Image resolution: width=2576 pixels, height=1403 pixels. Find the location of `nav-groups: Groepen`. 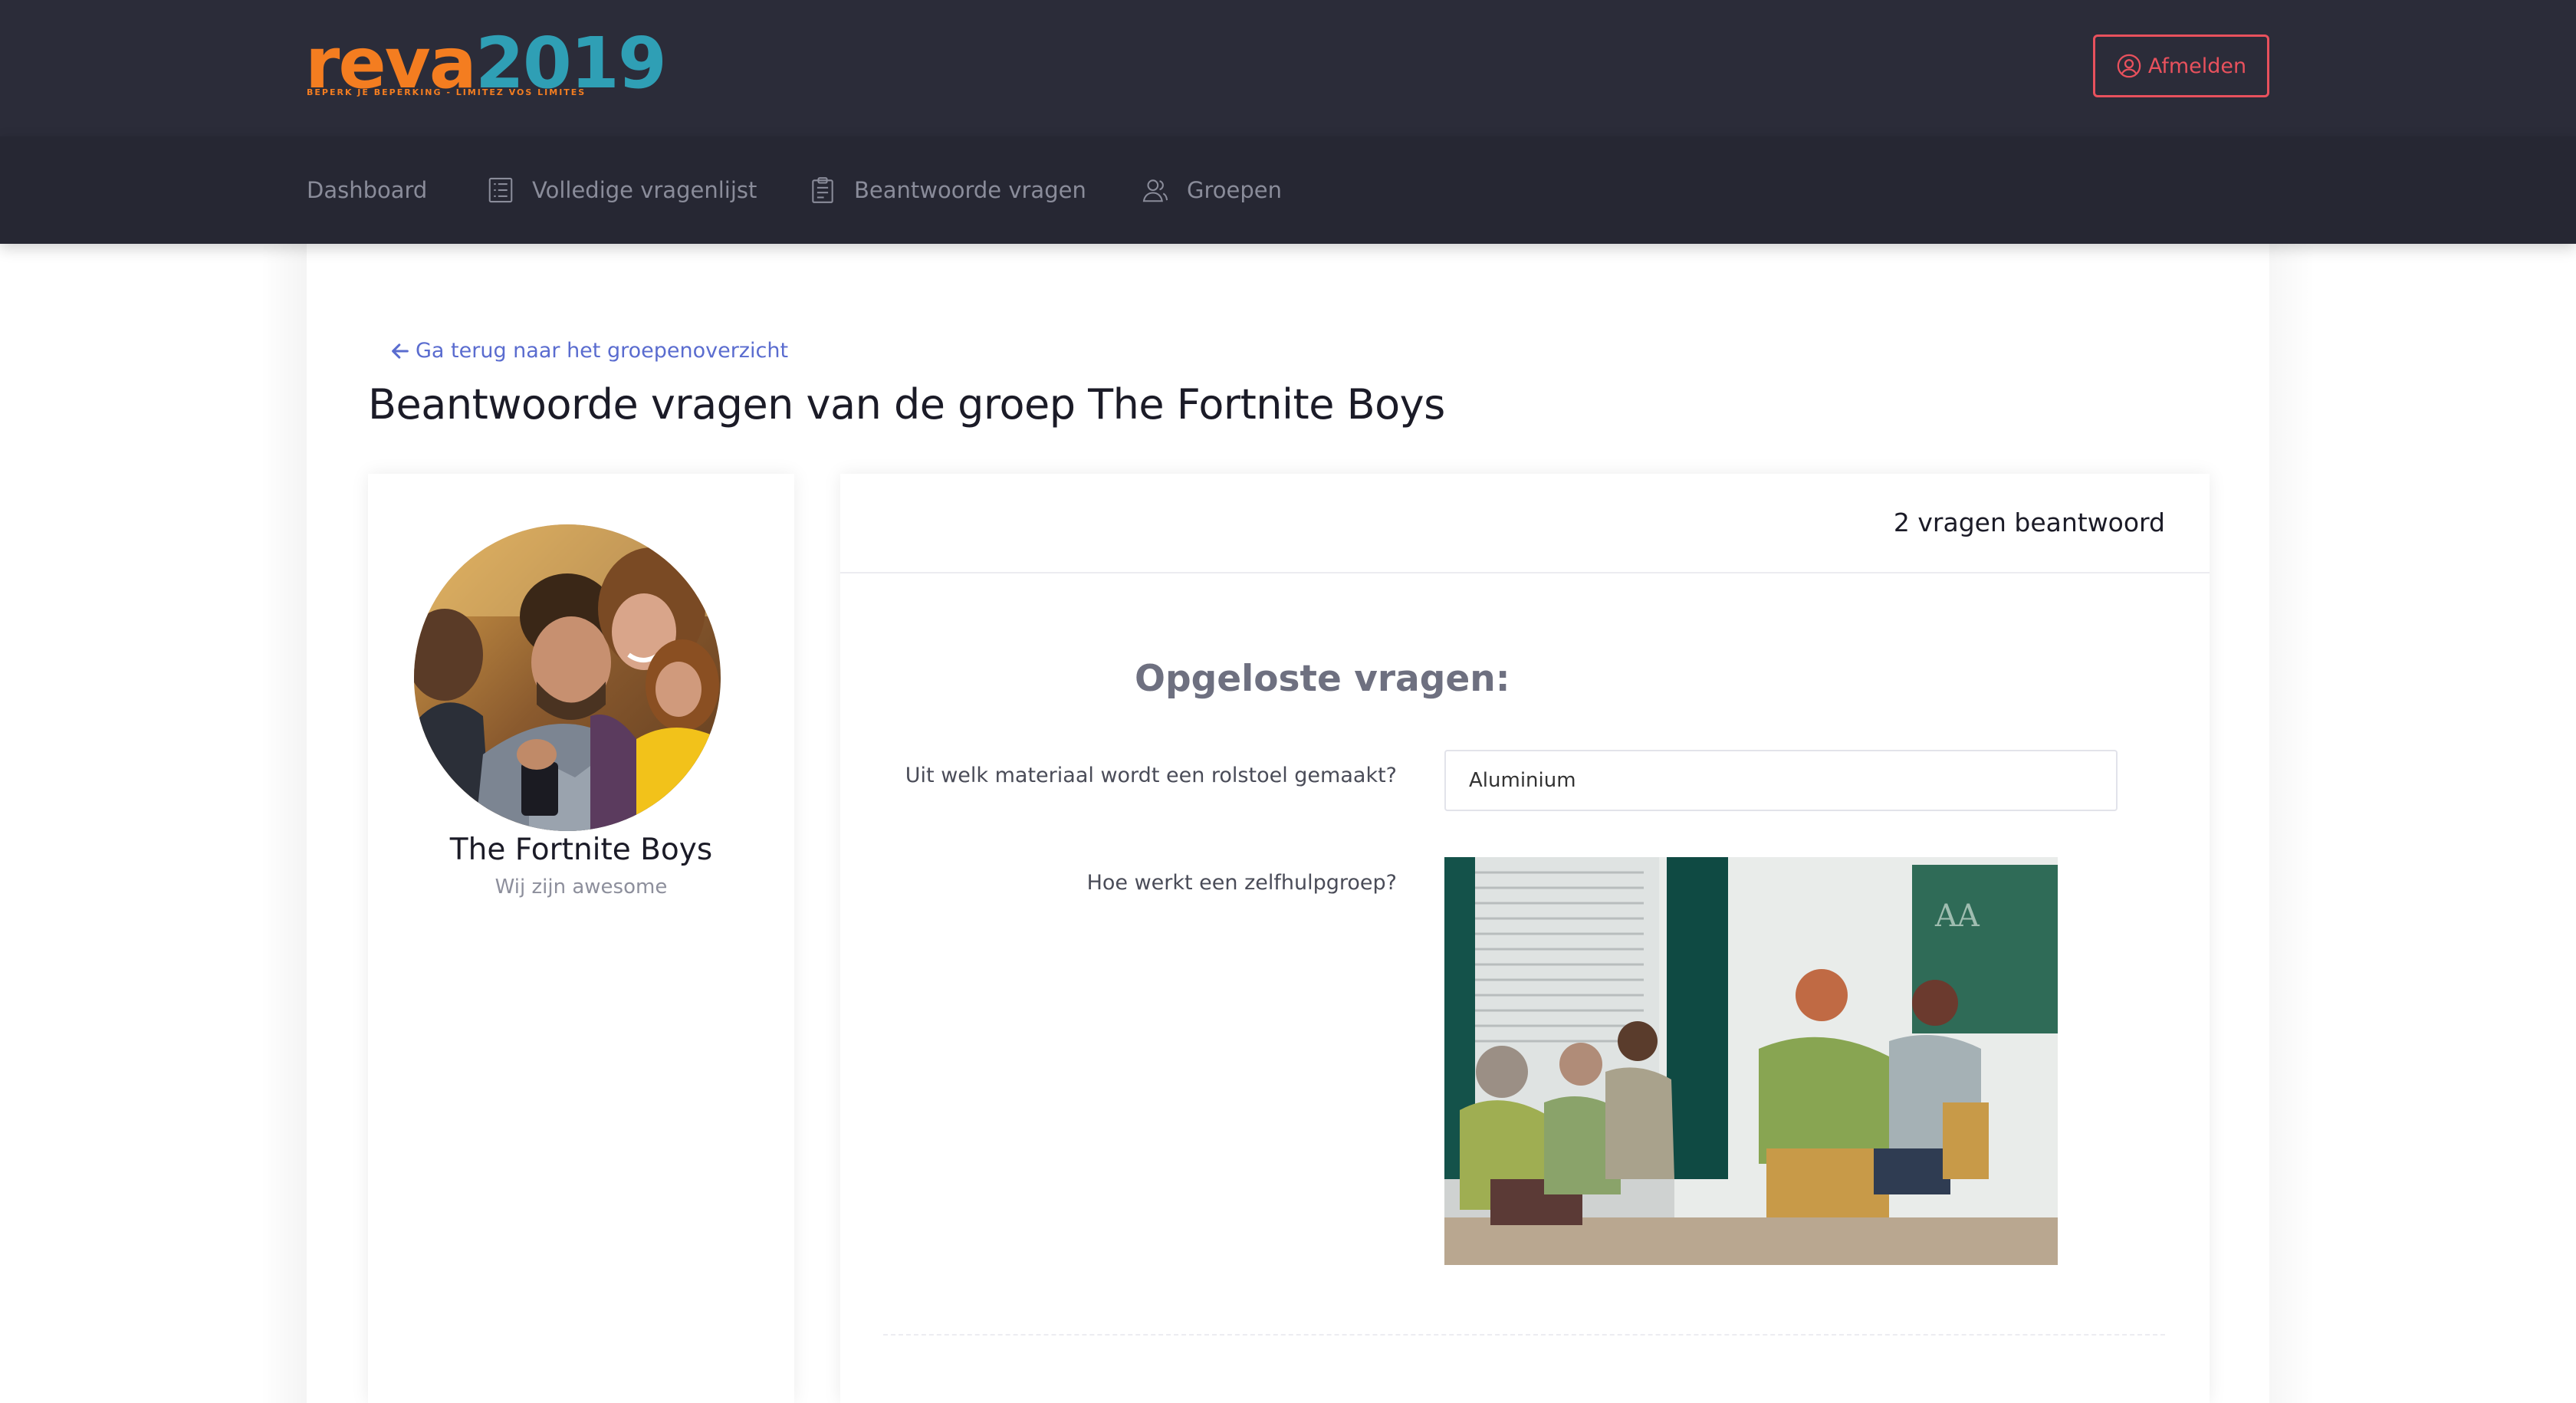

nav-groups: Groepen is located at coordinates (1211, 190).